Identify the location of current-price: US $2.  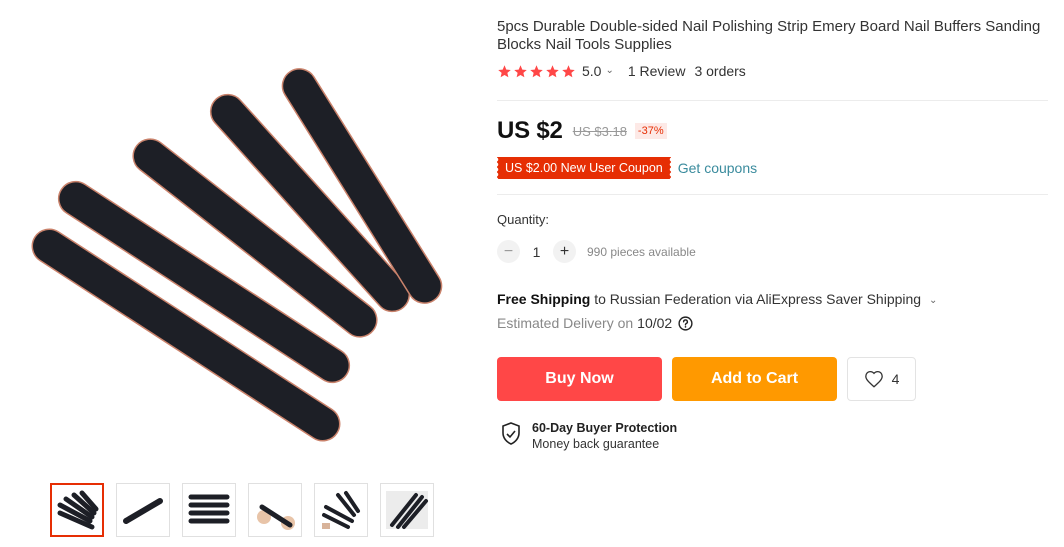
(530, 130).